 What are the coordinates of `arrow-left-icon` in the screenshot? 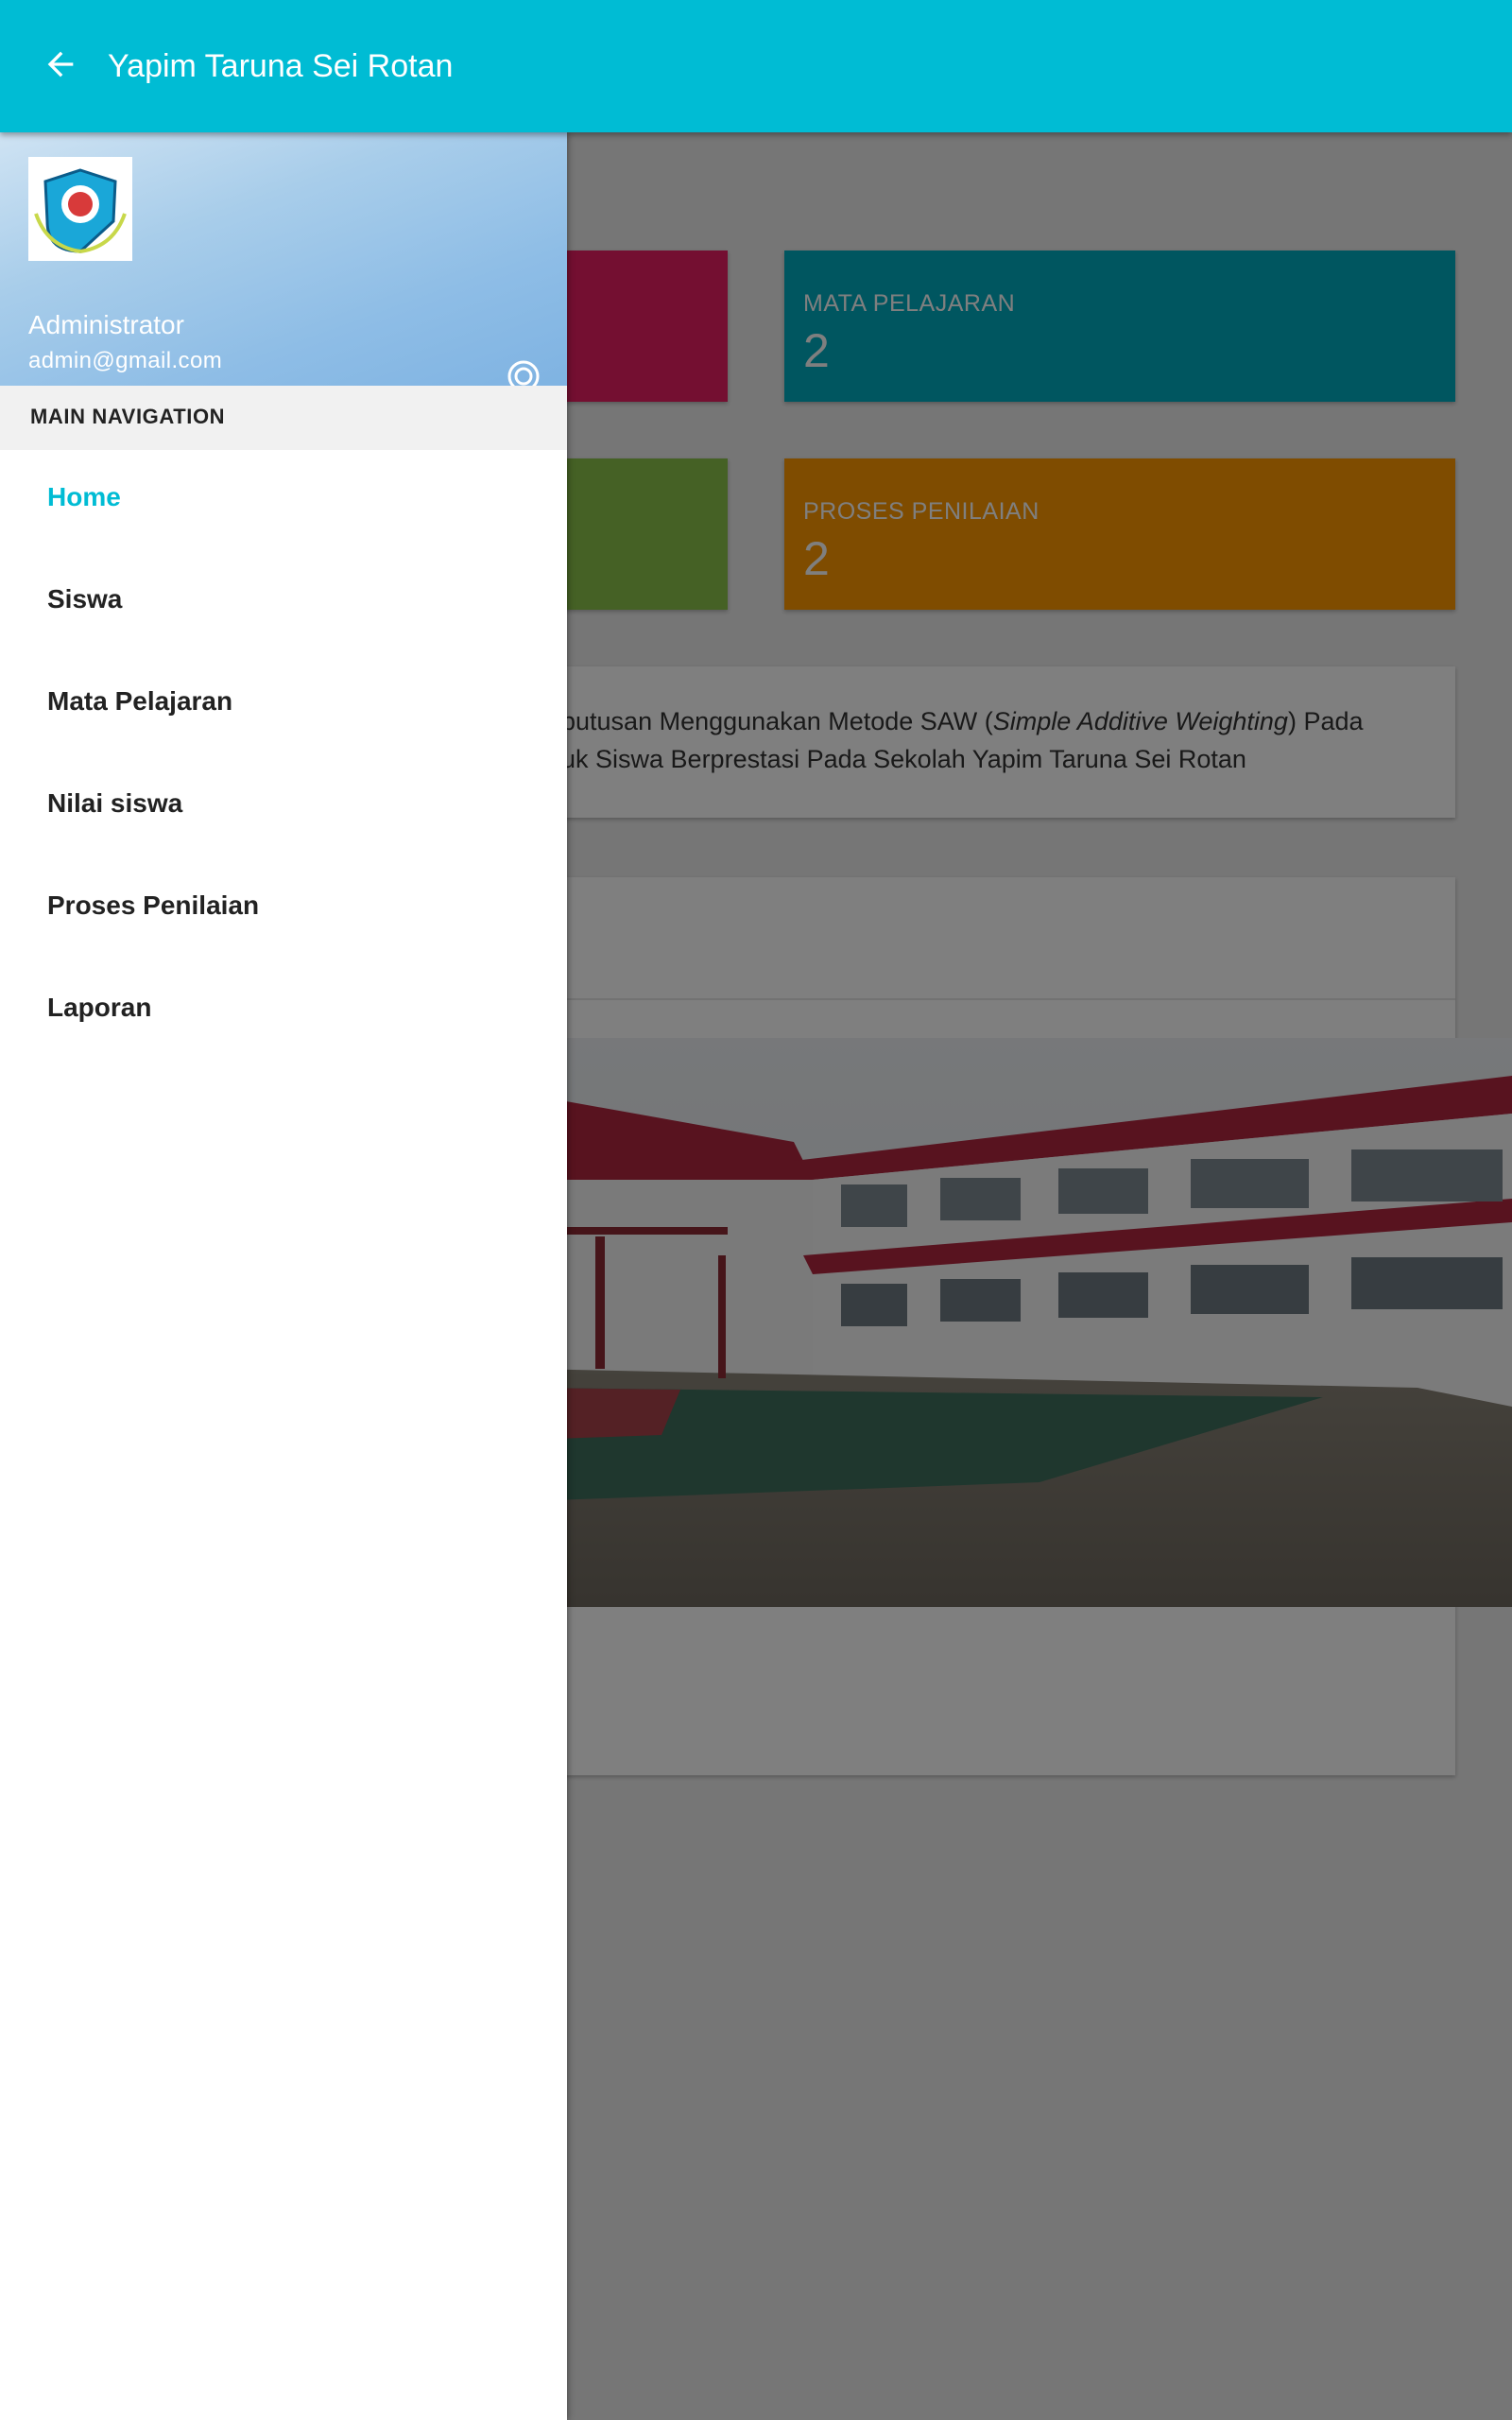 It's located at (60, 64).